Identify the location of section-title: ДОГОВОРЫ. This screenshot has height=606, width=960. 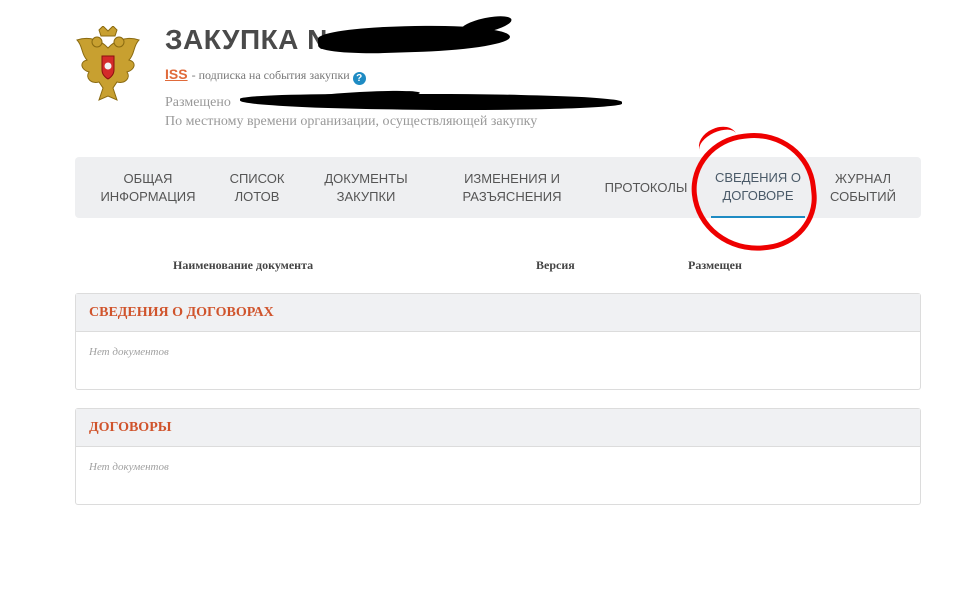
(498, 428).